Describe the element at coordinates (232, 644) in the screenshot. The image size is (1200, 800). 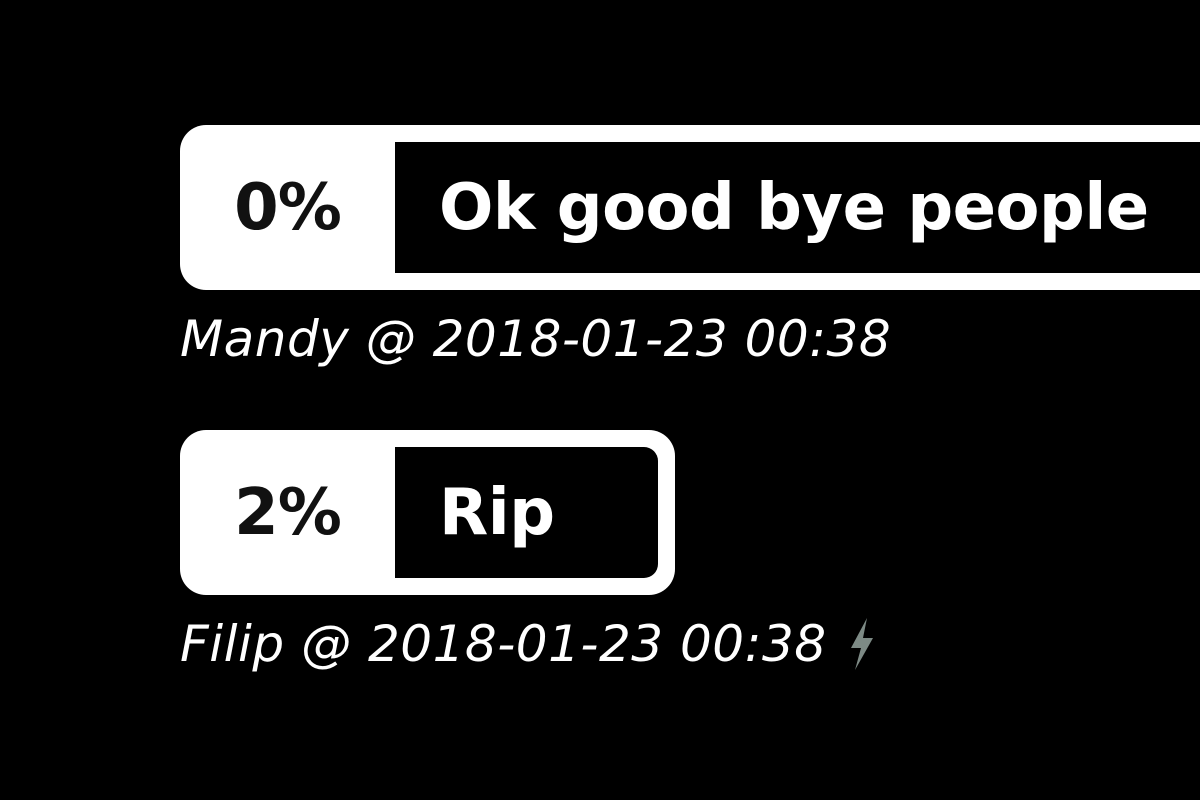
I see `message-author: Filip` at that location.